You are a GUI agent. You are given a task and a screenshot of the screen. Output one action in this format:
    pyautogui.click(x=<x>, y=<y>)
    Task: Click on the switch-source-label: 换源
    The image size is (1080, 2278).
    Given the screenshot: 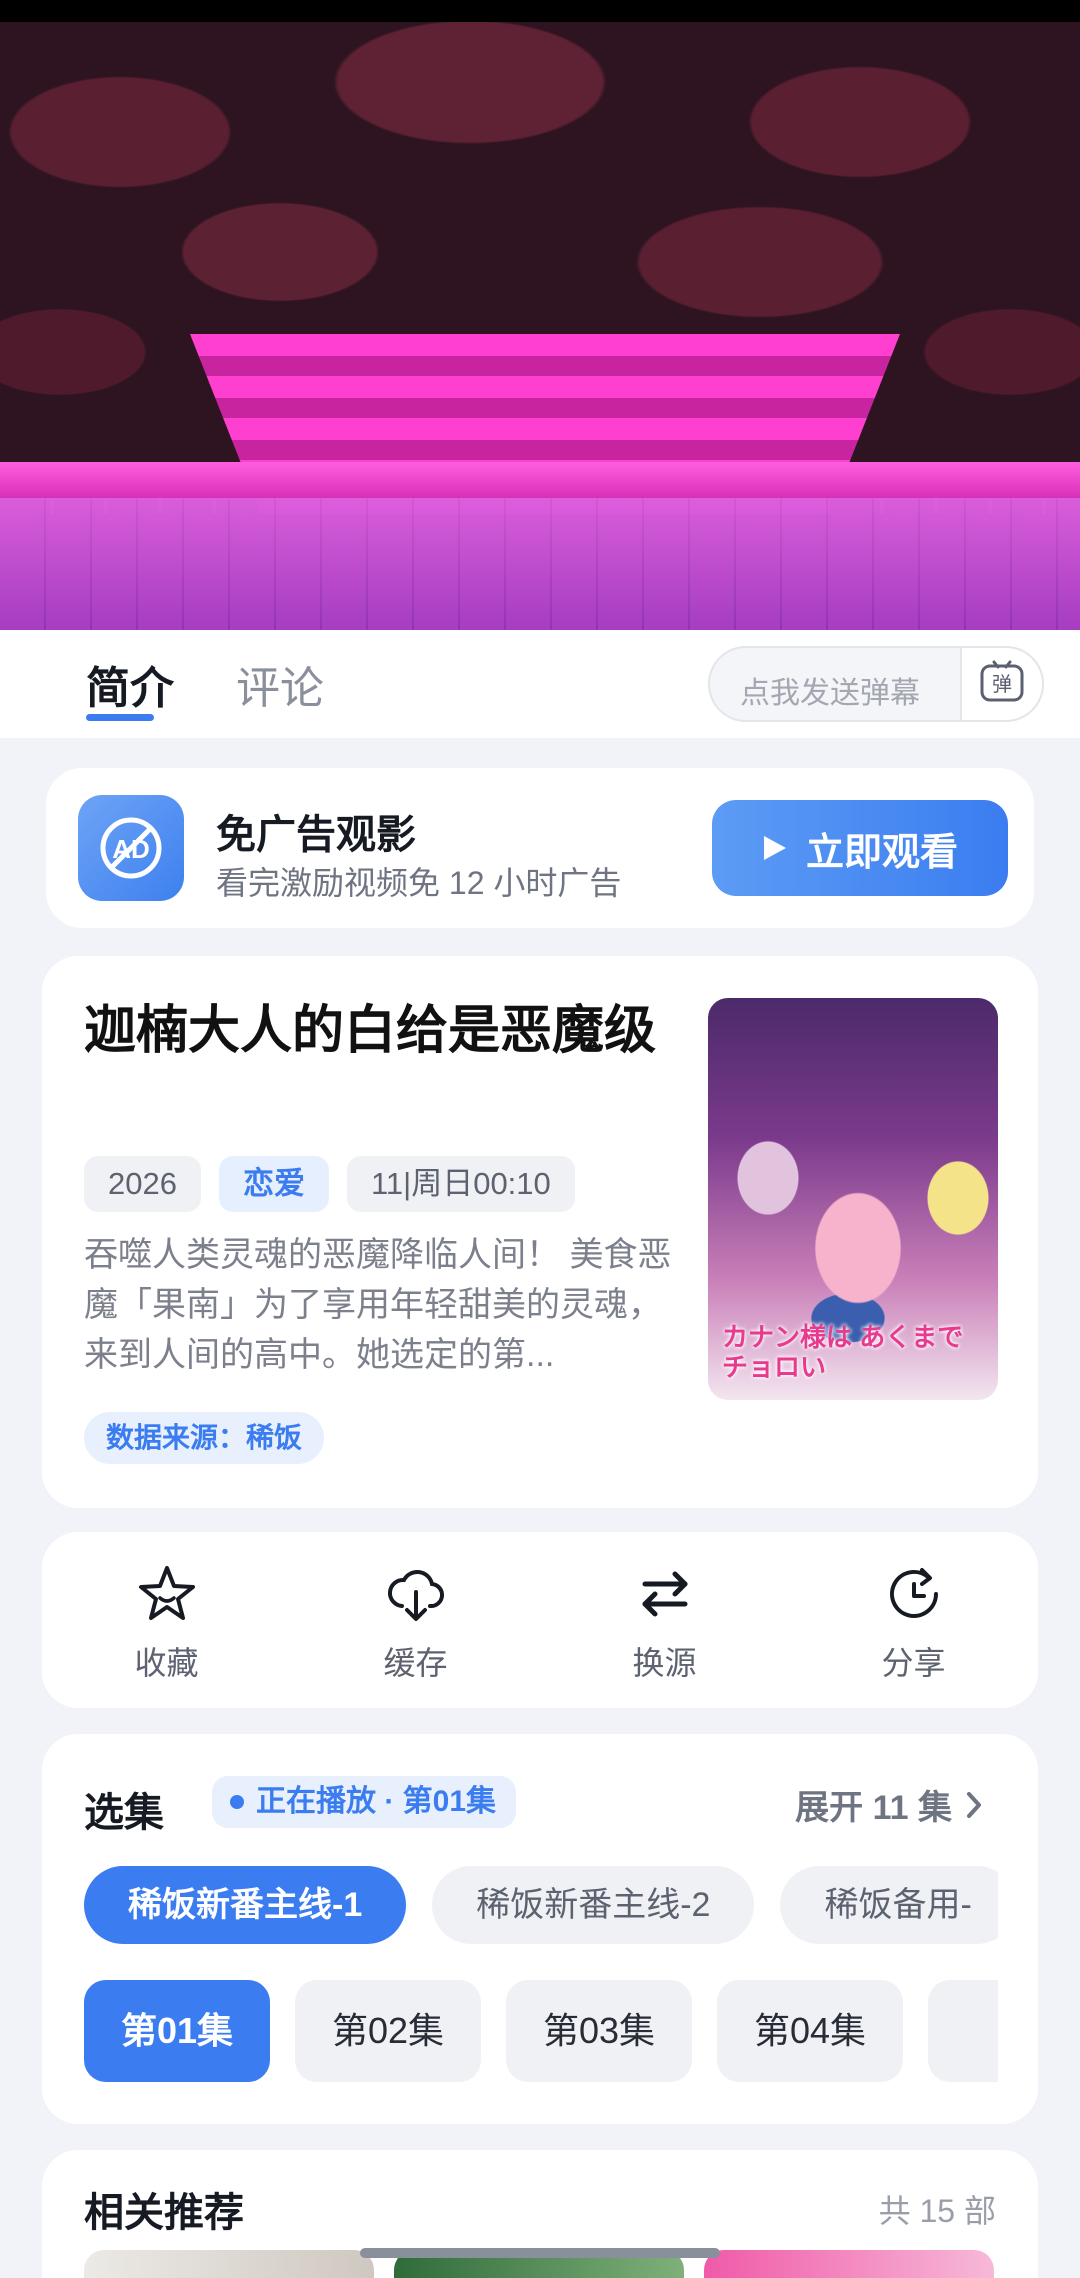 What is the action you would take?
    pyautogui.click(x=664, y=1663)
    